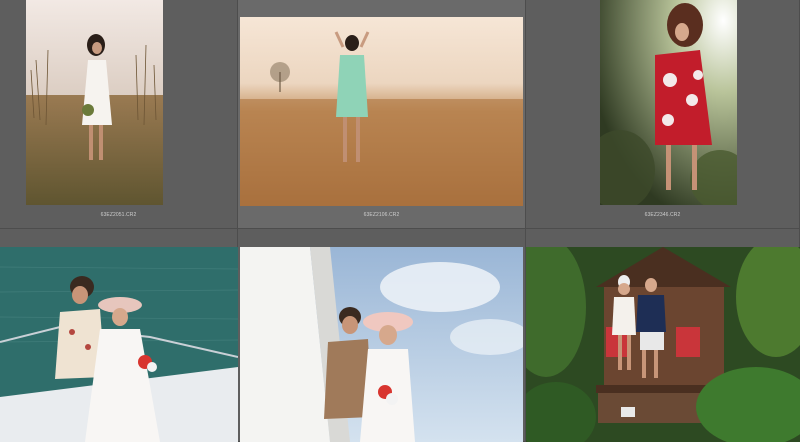 This screenshot has width=800, height=442. I want to click on thumbnail-filename: 63EZ2106.CR2, so click(381, 215).